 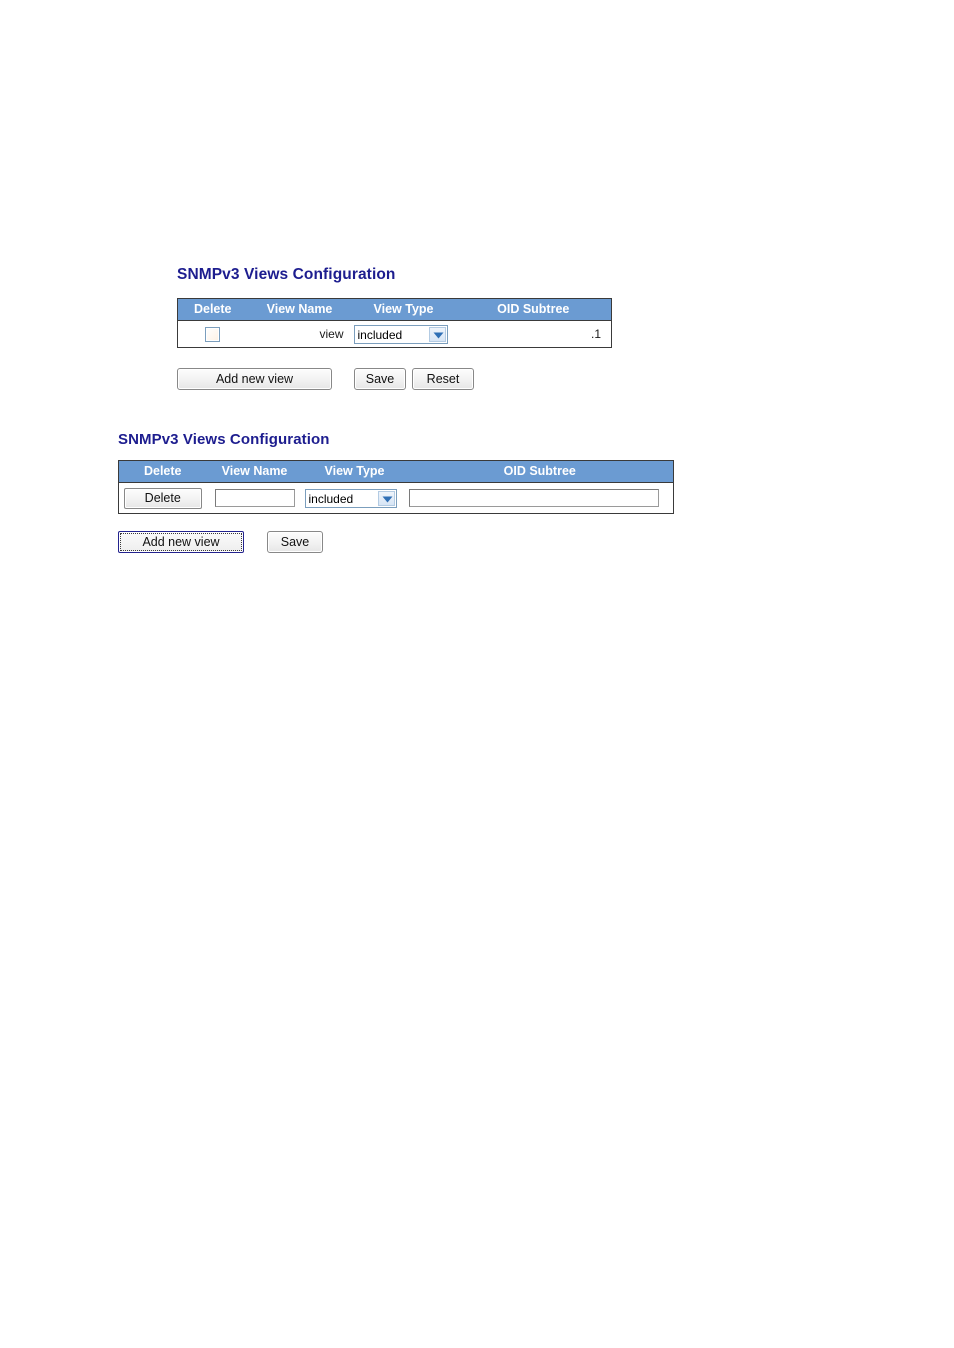 I want to click on table-row: Delete included, so click(x=396, y=498).